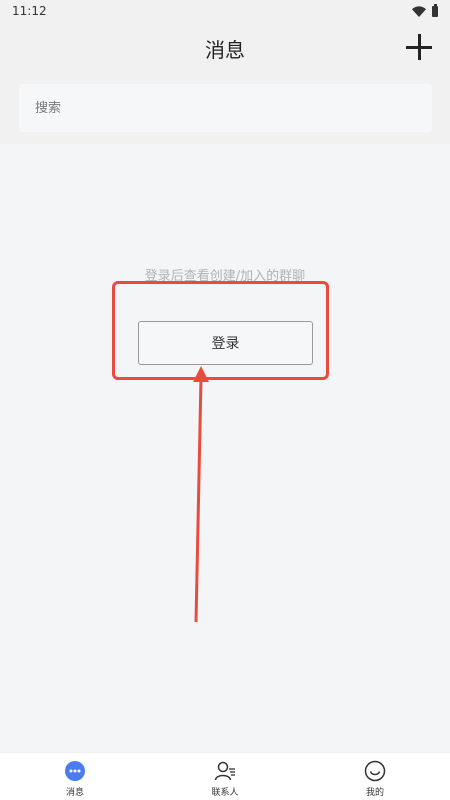 The width and height of the screenshot is (450, 800). I want to click on battery-icon, so click(435, 10).